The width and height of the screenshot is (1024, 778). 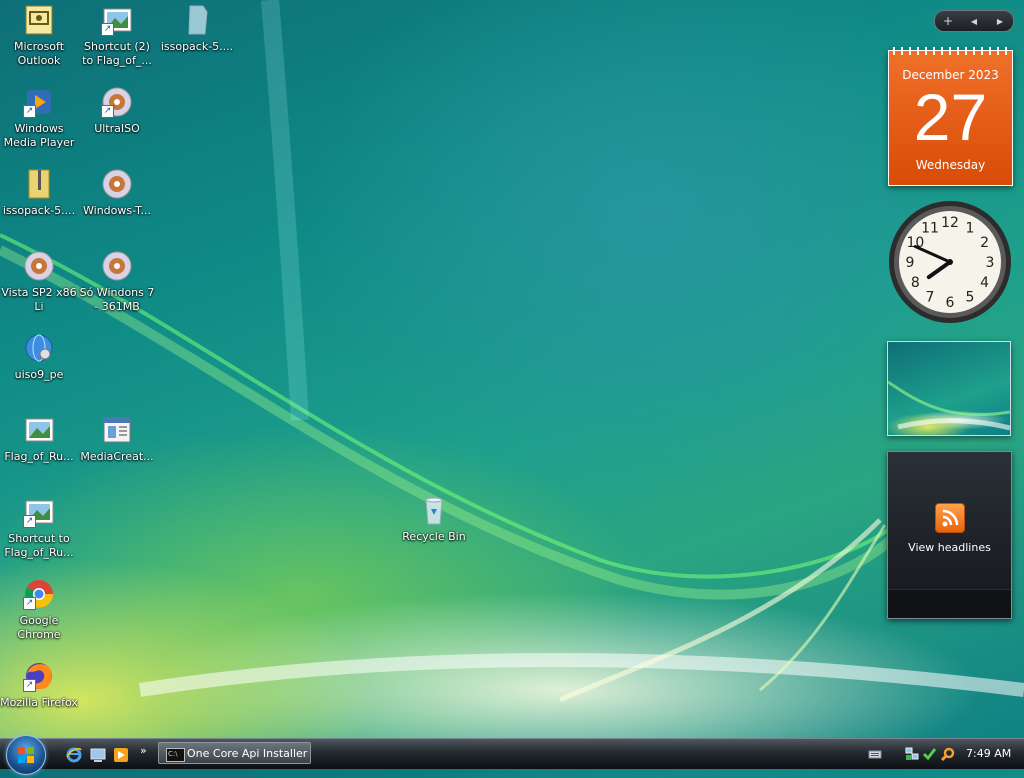 I want to click on security-check-icon, so click(x=929, y=754).